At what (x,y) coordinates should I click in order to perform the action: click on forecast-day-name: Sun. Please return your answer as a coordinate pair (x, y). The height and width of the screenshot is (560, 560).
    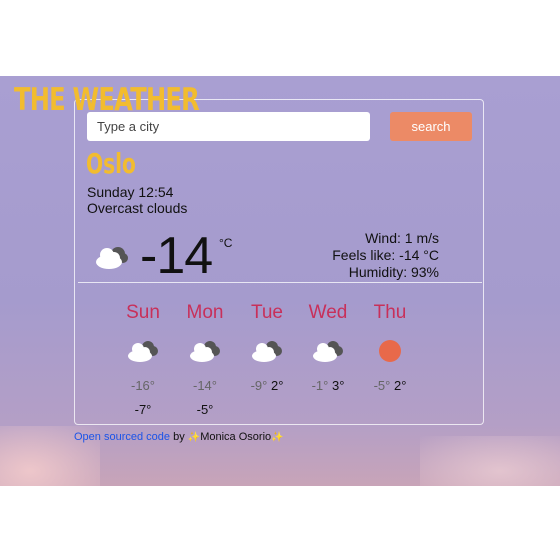
    Looking at the image, I should click on (143, 312).